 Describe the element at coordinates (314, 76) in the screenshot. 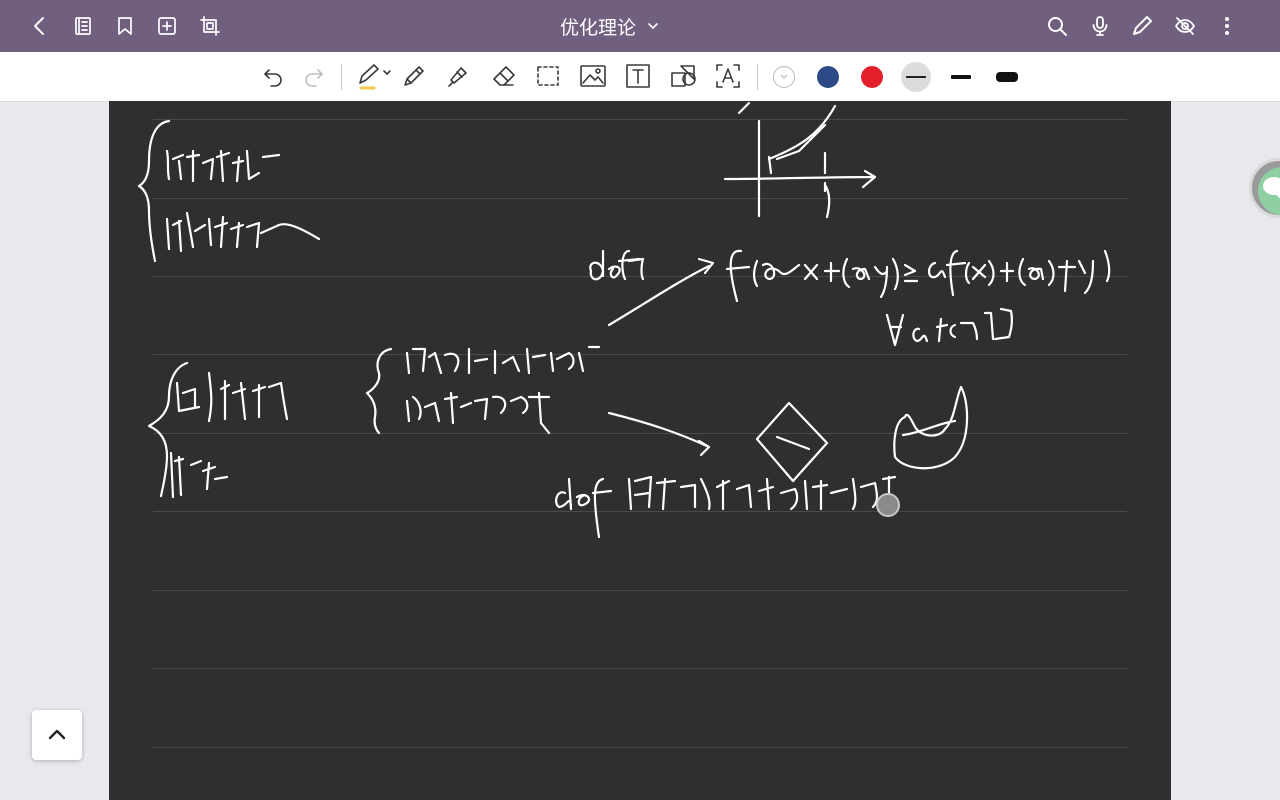

I see `redo-icon` at that location.